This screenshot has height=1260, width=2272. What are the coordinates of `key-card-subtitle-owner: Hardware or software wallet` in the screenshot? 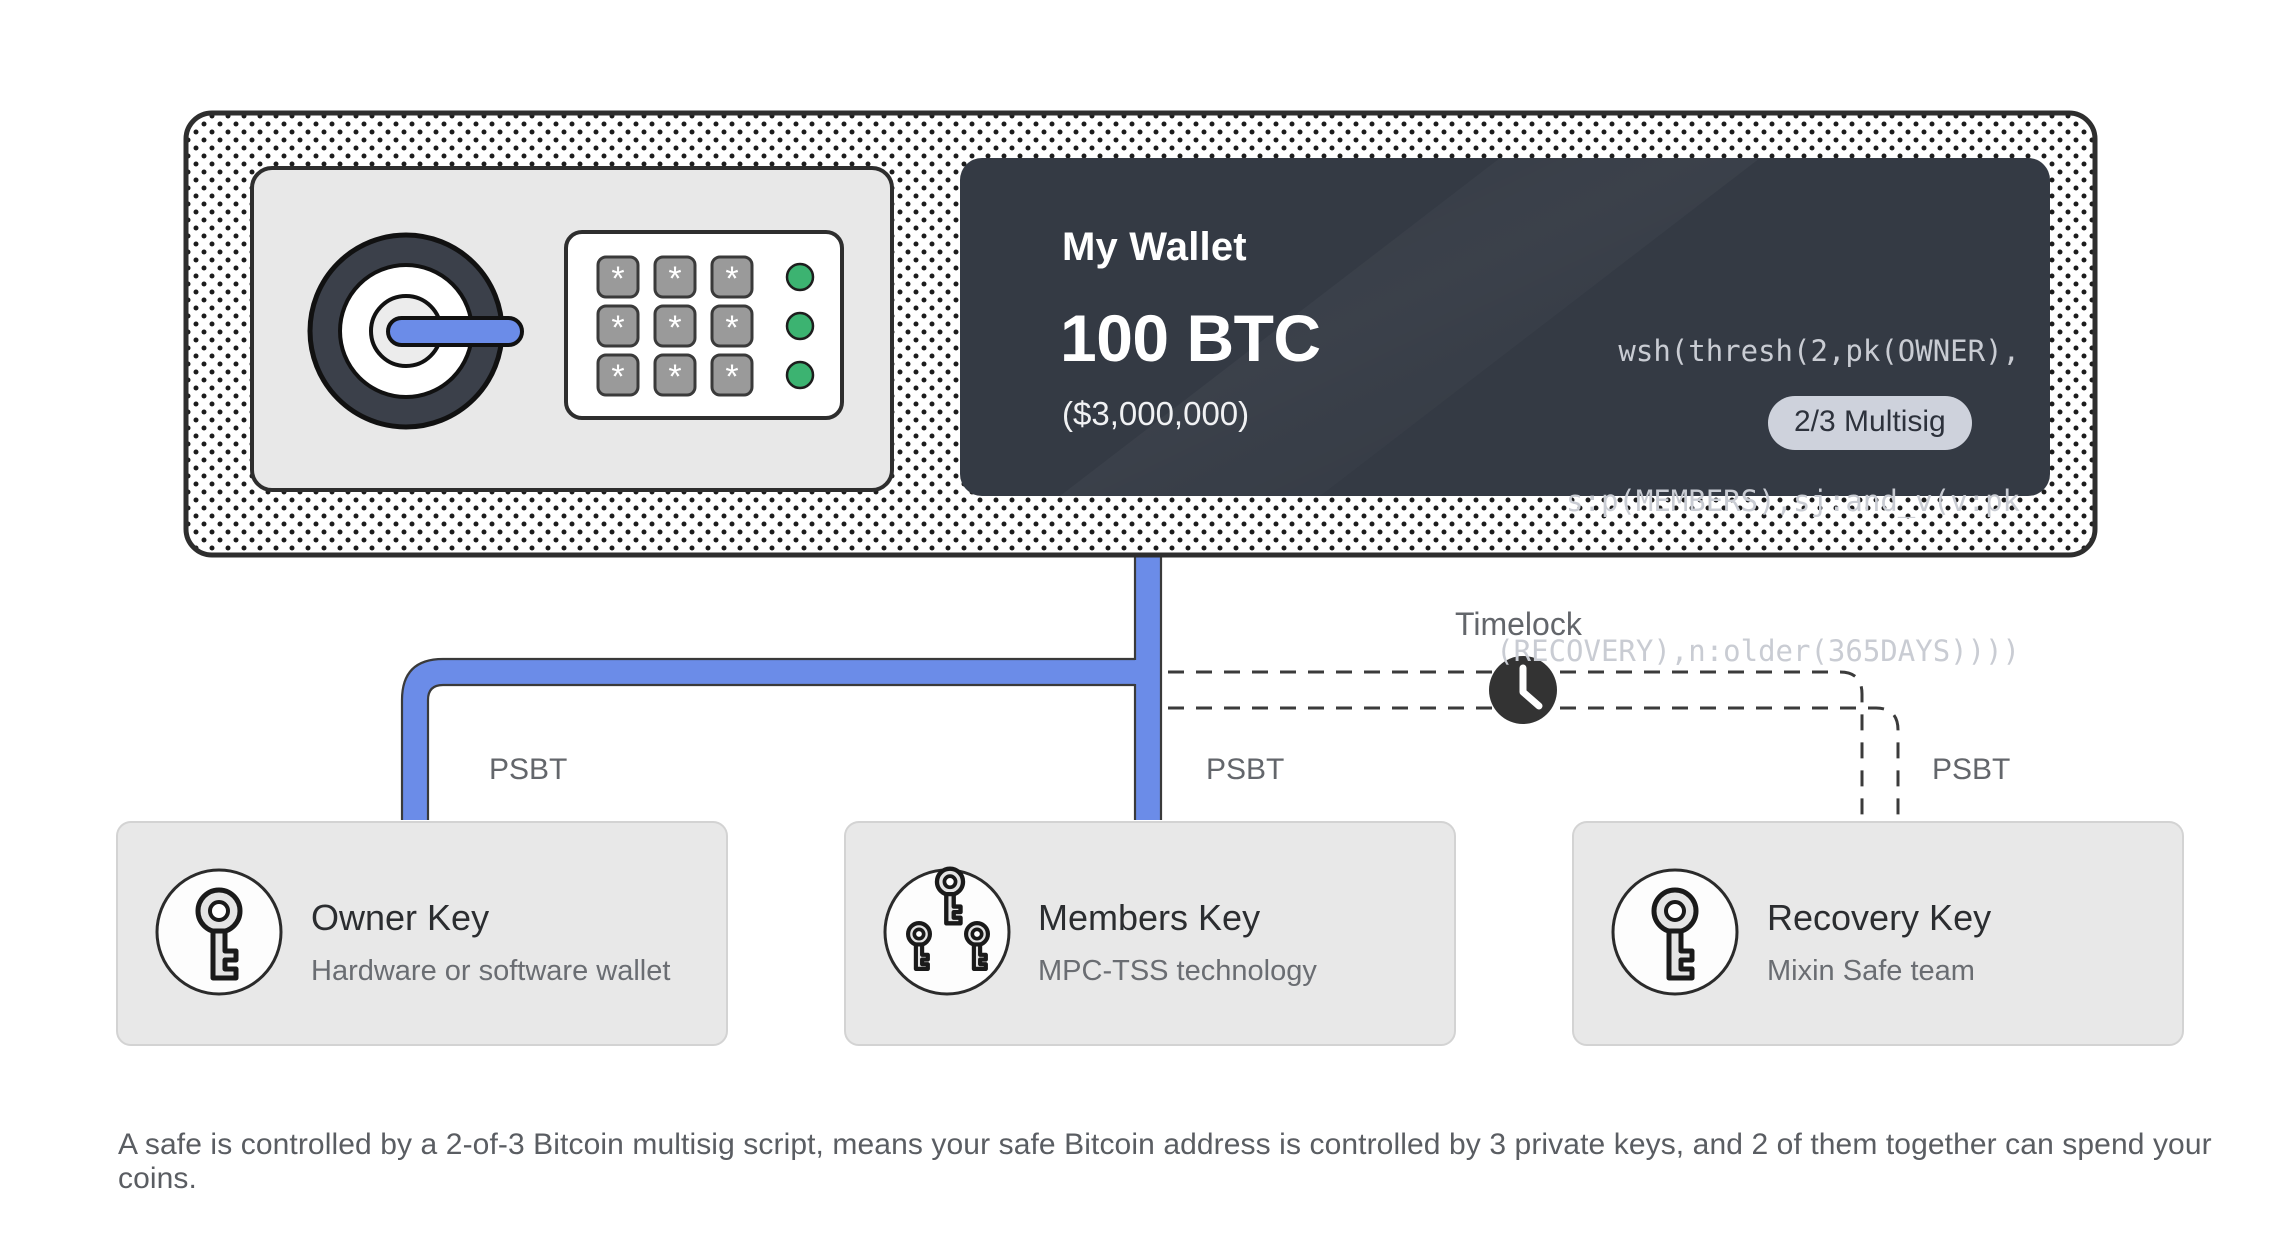 It's located at (491, 971).